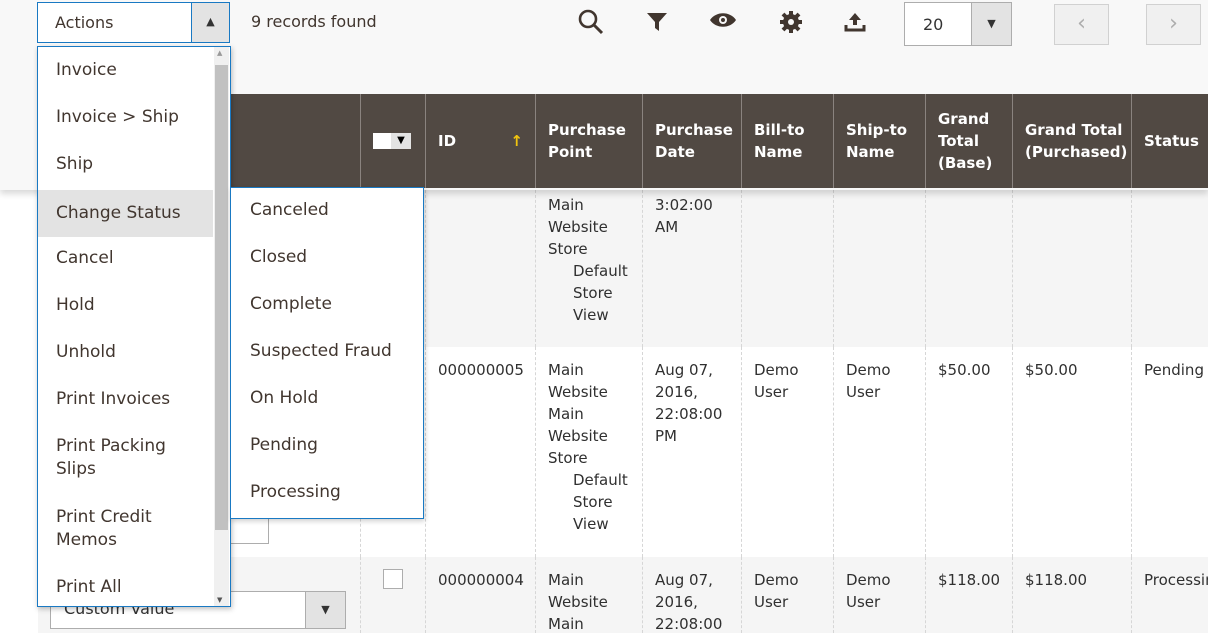  I want to click on cell-point: Main Website Main, so click(588, 595).